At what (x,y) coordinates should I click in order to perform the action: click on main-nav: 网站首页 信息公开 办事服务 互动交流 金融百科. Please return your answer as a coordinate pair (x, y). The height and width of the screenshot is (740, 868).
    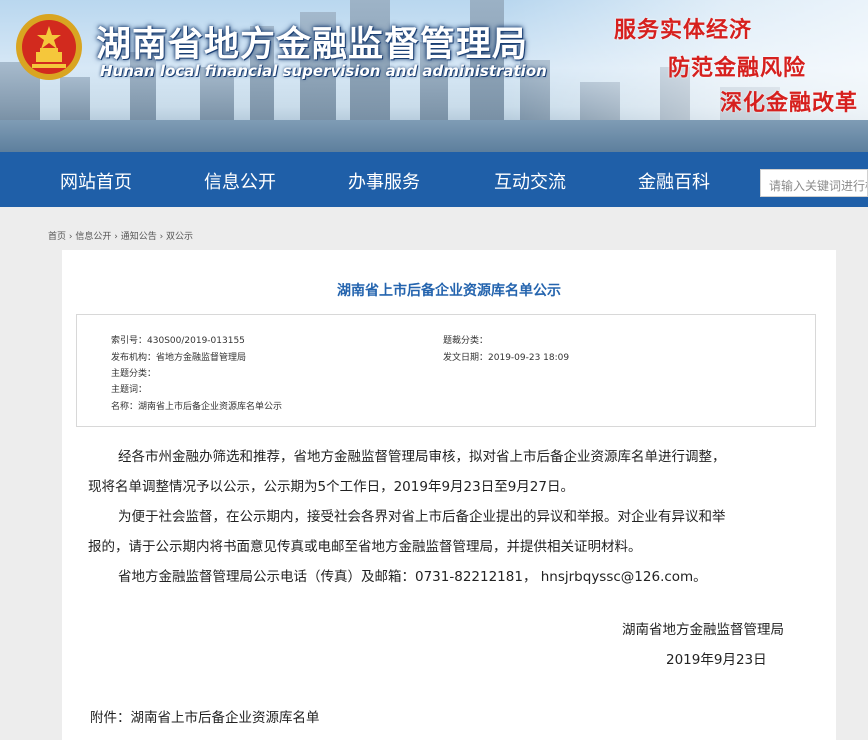
    Looking at the image, I should click on (434, 179).